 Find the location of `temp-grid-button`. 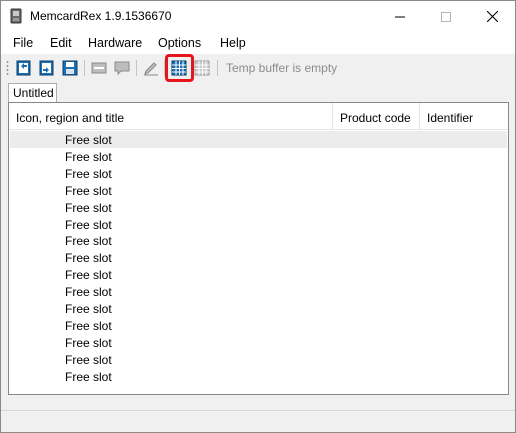

temp-grid-button is located at coordinates (202, 68).